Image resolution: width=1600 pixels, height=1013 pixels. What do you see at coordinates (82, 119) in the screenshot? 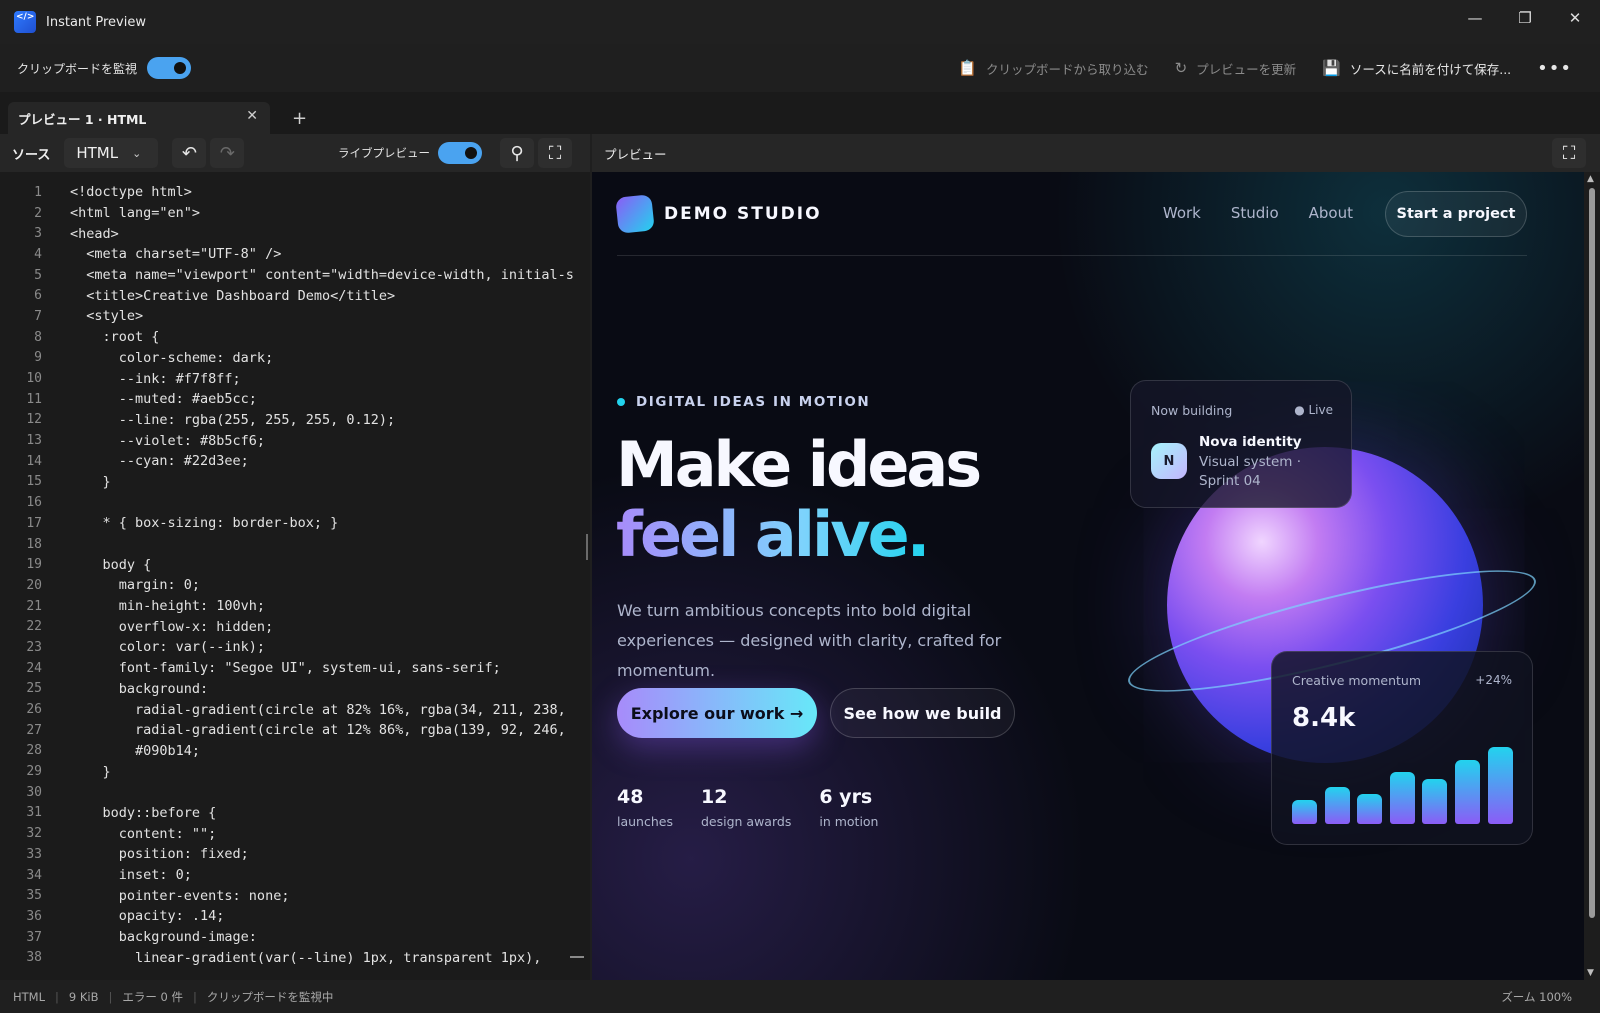
I see `tab-label: プレビュー 1 · HTML` at bounding box center [82, 119].